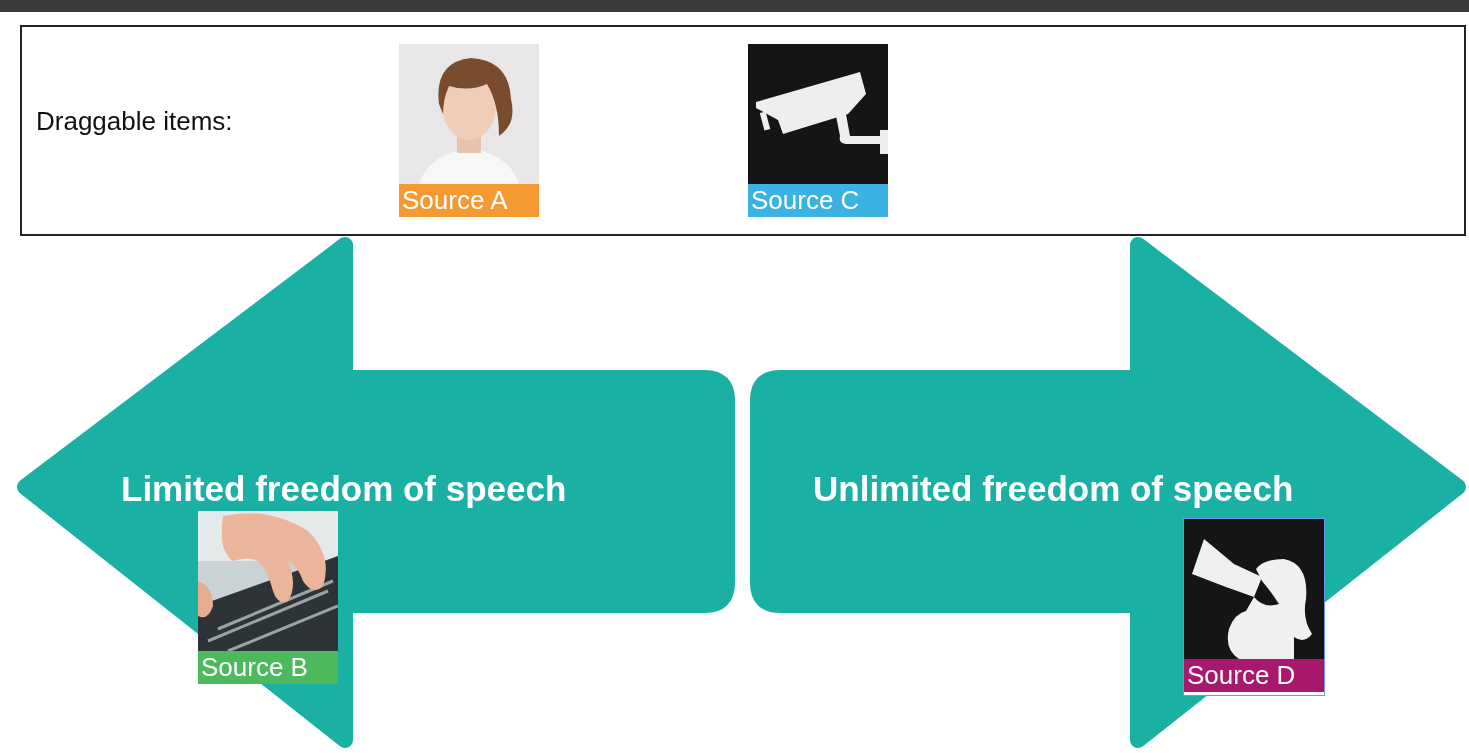  What do you see at coordinates (268, 667) in the screenshot?
I see `source-label: Source B` at bounding box center [268, 667].